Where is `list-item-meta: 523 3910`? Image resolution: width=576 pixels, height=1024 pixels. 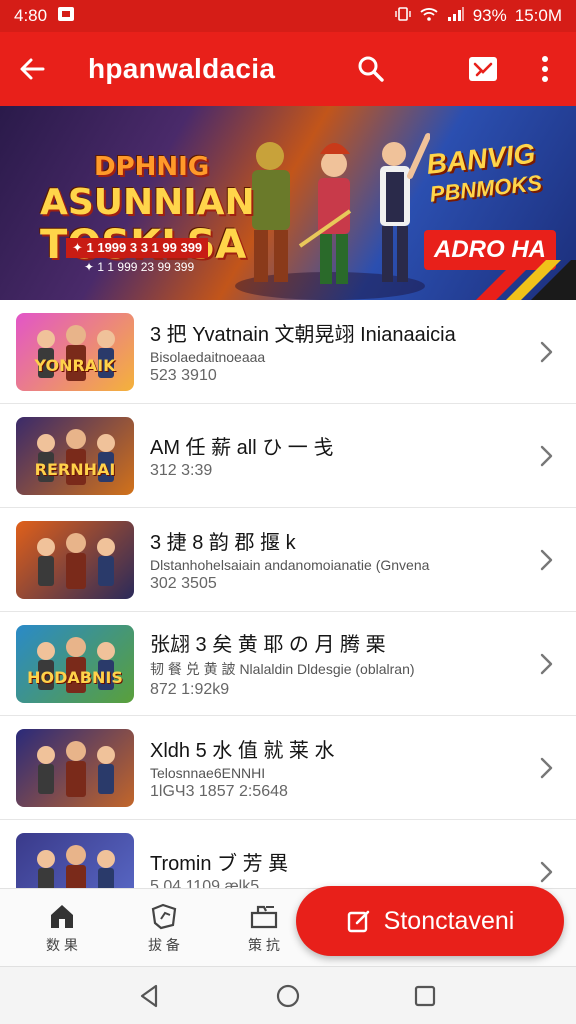 list-item-meta: 523 3910 is located at coordinates (183, 375).